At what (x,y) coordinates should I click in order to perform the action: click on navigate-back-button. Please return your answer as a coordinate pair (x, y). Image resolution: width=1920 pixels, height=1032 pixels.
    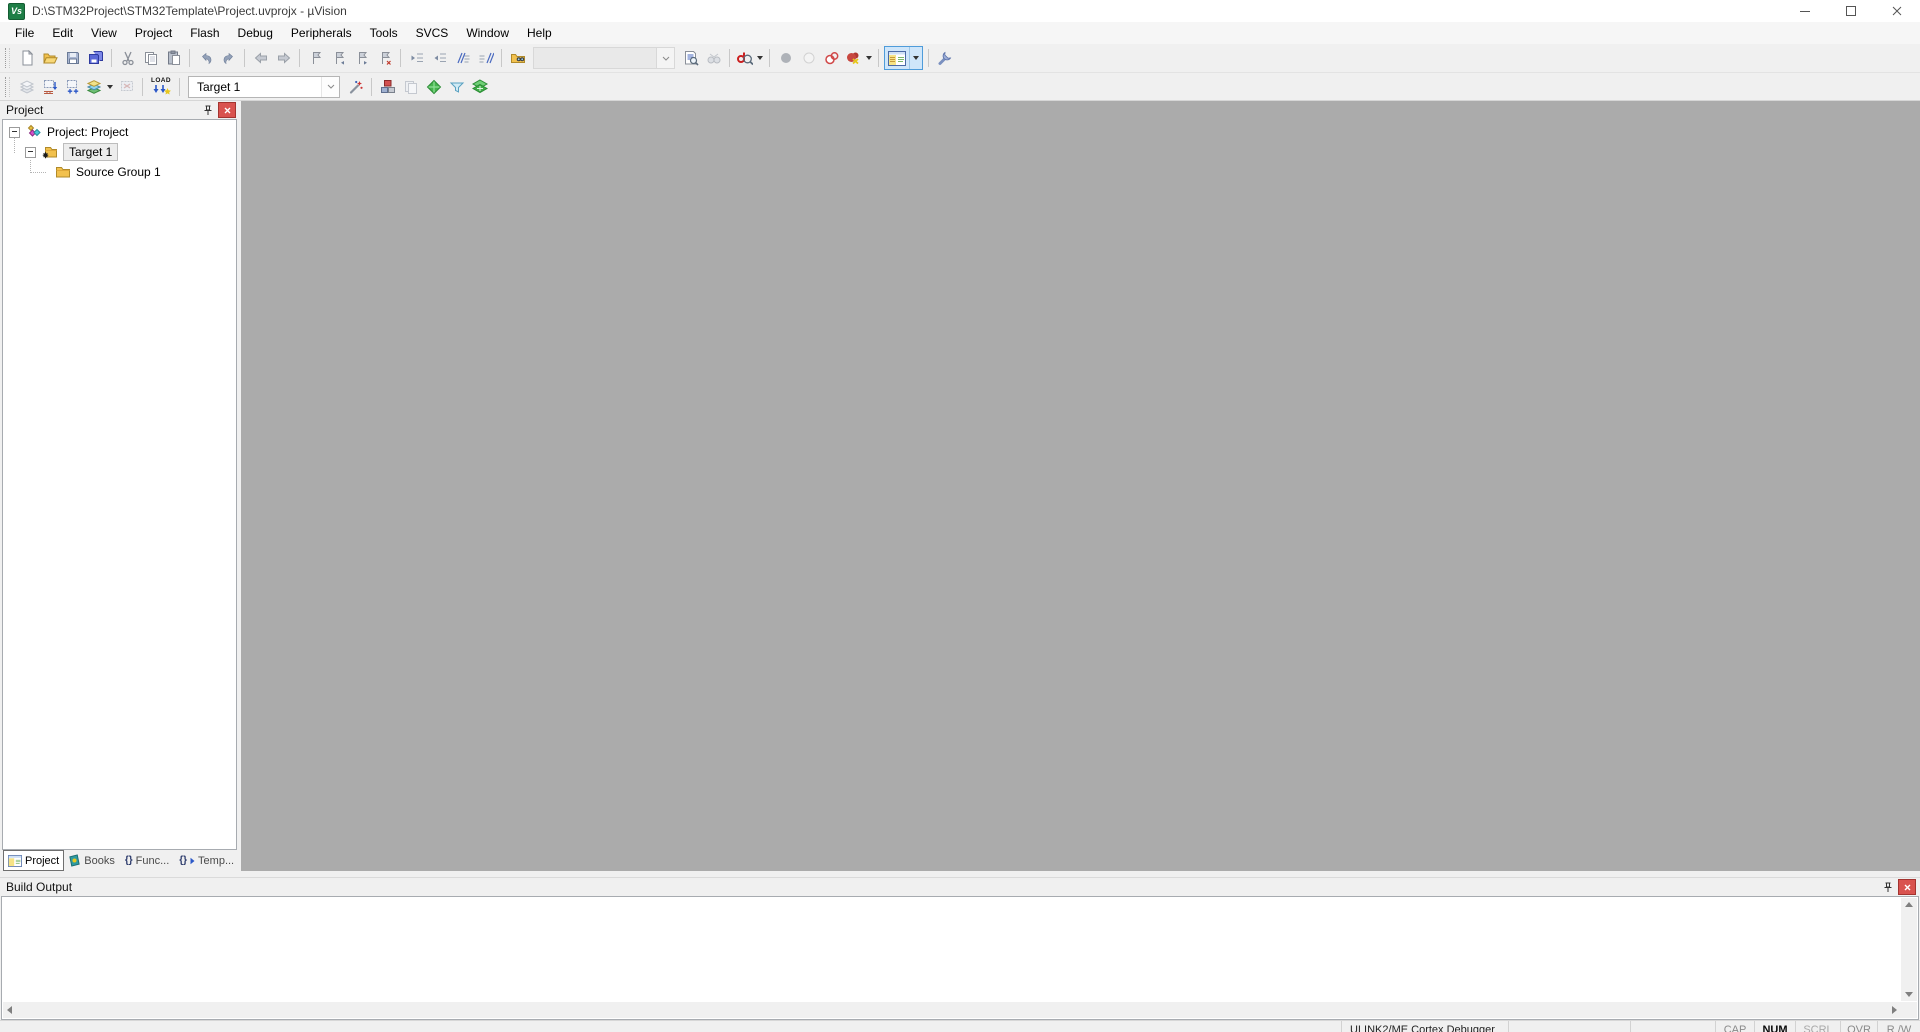
    Looking at the image, I should click on (260, 58).